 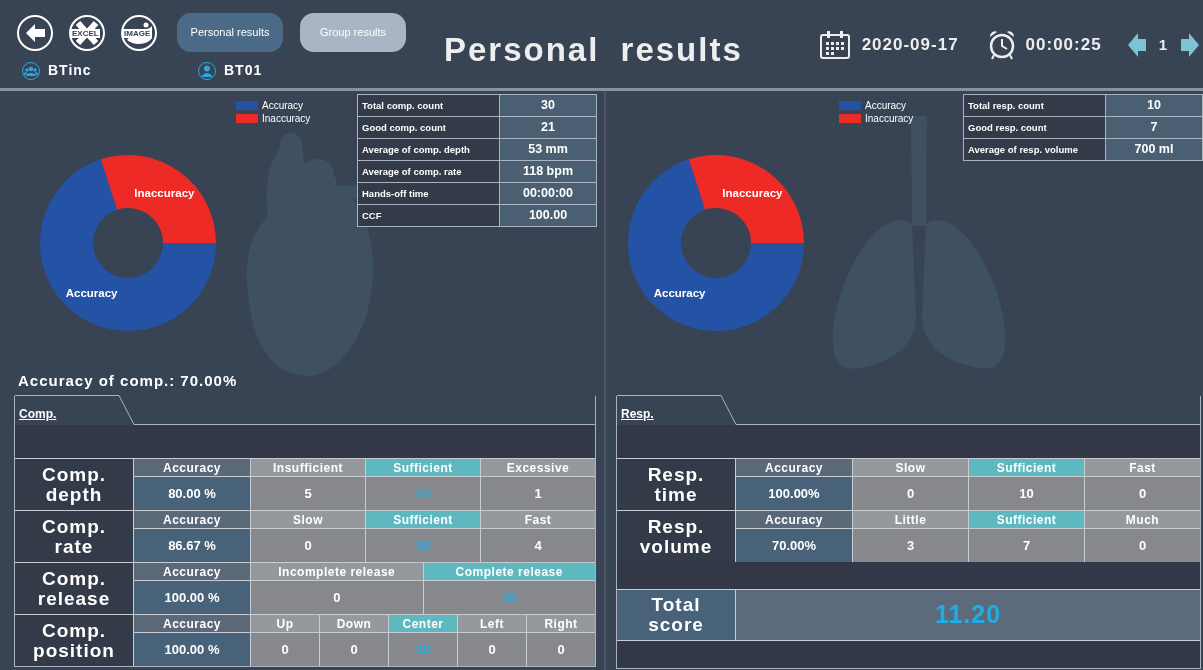 I want to click on page-number: 1, so click(x=1163, y=44).